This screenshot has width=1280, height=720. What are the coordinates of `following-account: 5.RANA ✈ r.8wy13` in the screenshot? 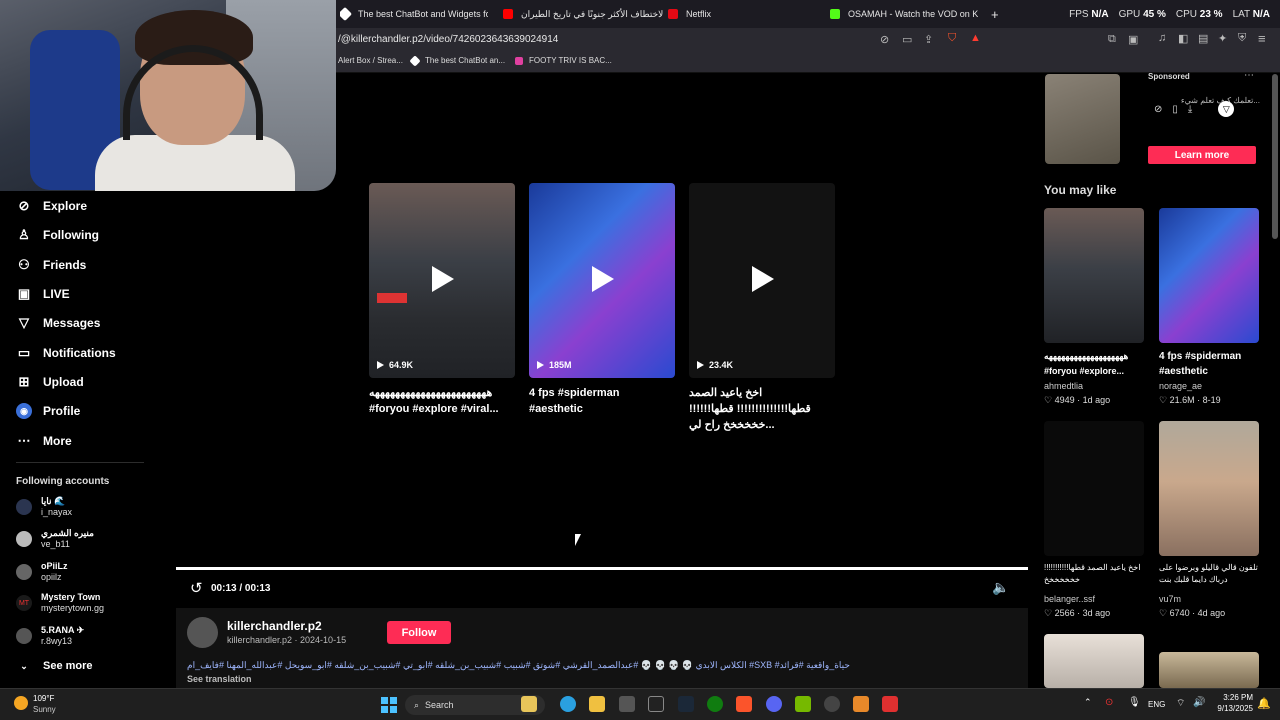 It's located at (50, 636).